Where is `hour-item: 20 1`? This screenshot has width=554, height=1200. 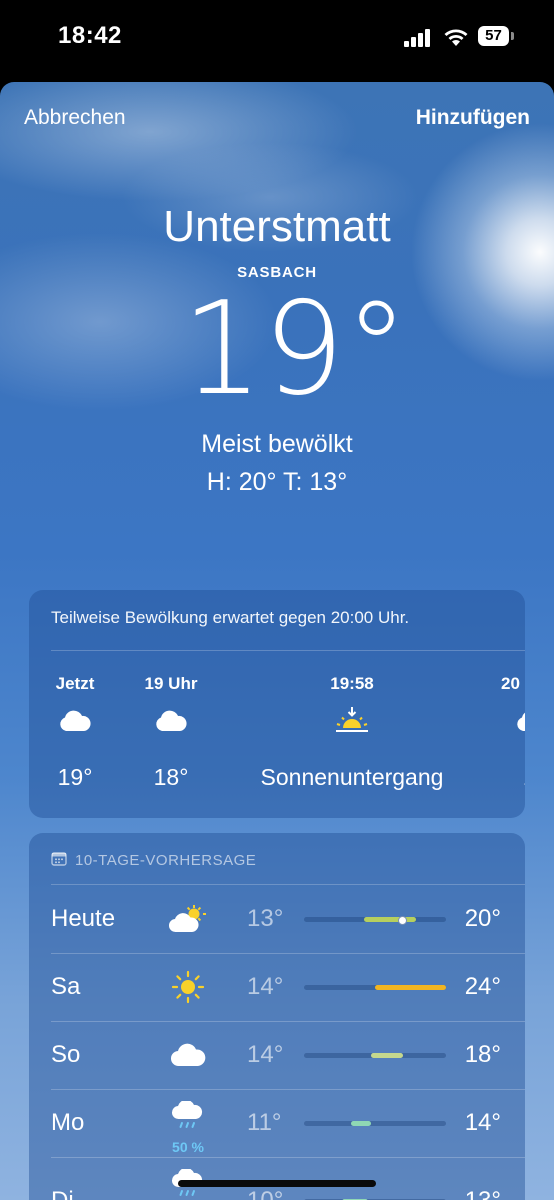 hour-item: 20 1 is located at coordinates (513, 732).